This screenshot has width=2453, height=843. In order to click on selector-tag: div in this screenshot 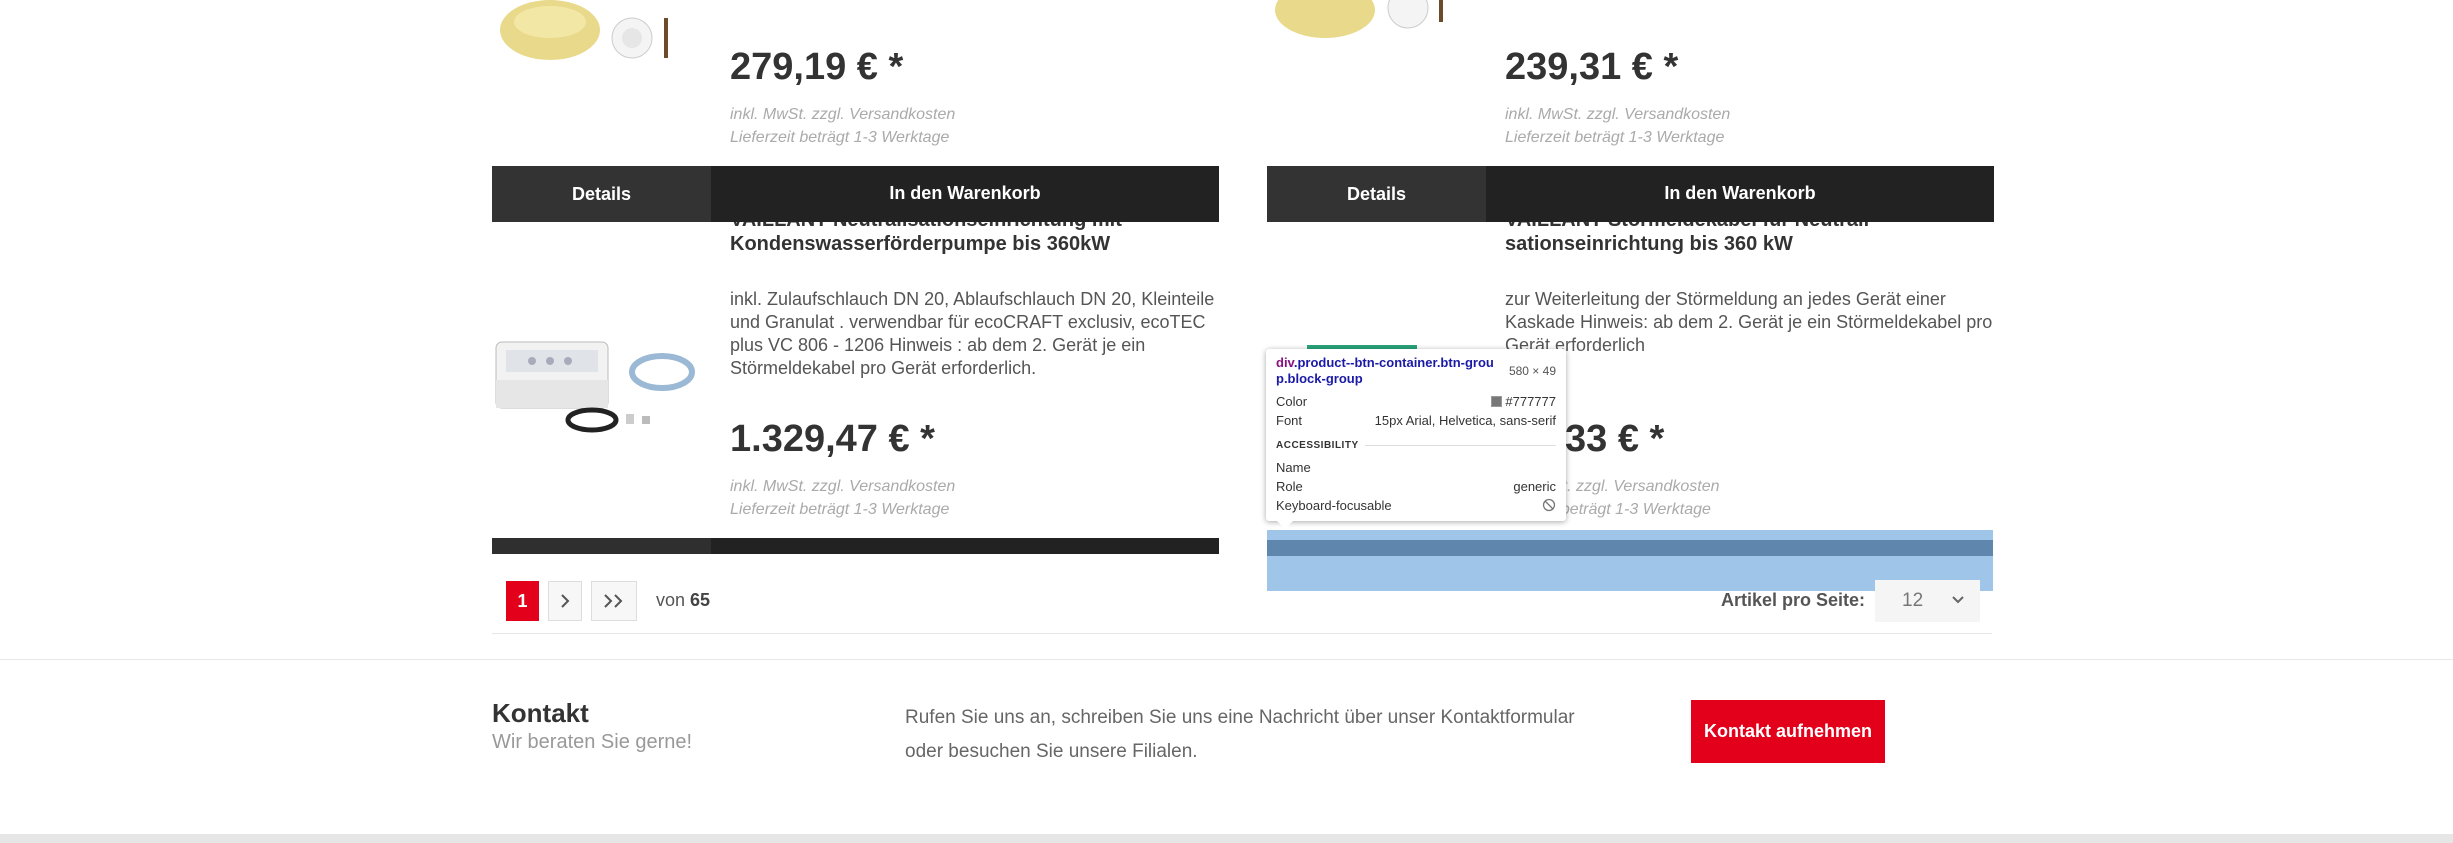, I will do `click(1285, 362)`.